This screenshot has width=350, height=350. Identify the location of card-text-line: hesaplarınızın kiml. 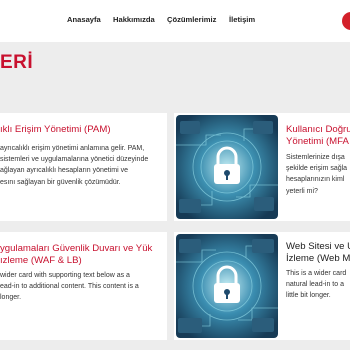
(315, 180).